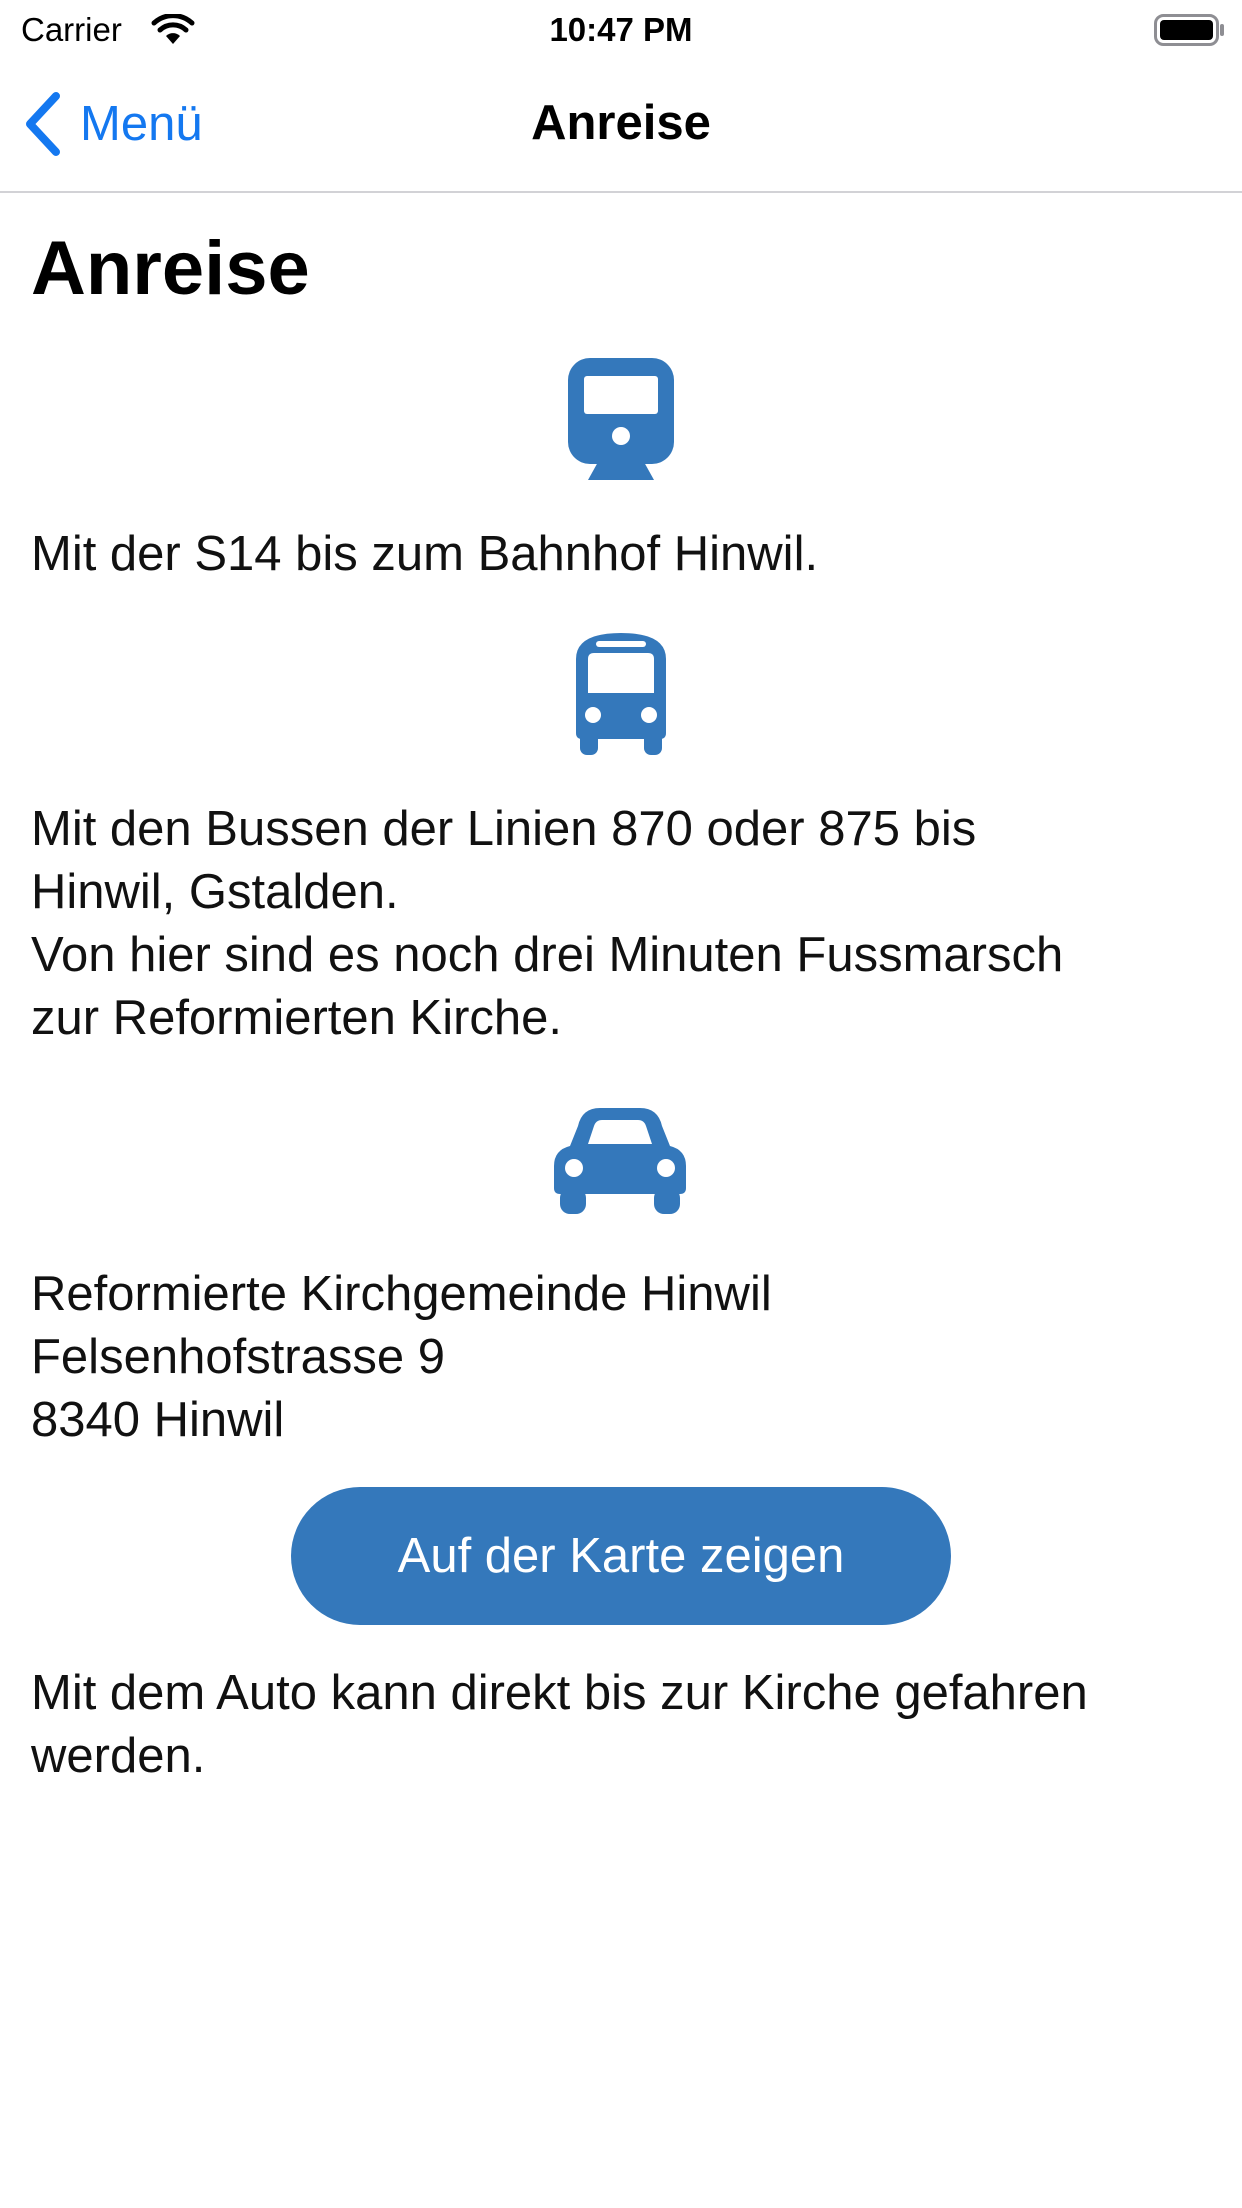 This screenshot has width=1242, height=2208. Describe the element at coordinates (118, 1756) in the screenshot. I see `car-text-line: werden.` at that location.